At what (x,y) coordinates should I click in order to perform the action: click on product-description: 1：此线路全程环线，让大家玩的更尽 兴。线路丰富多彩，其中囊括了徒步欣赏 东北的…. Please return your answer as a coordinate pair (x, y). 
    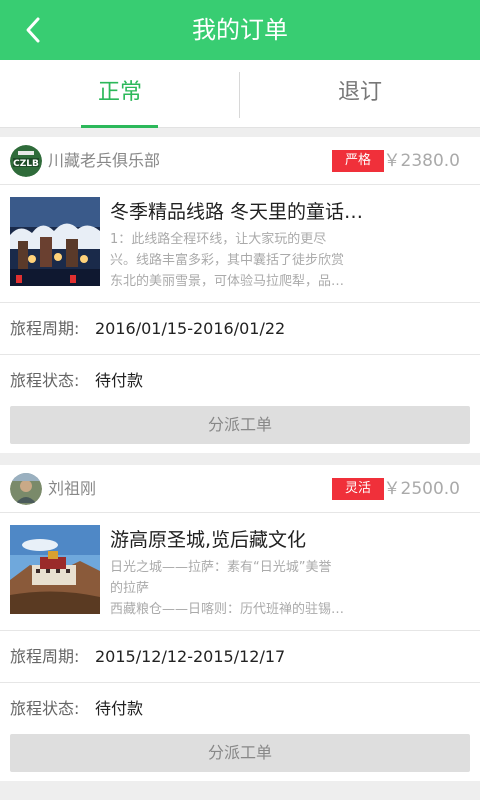
    Looking at the image, I should click on (250, 260).